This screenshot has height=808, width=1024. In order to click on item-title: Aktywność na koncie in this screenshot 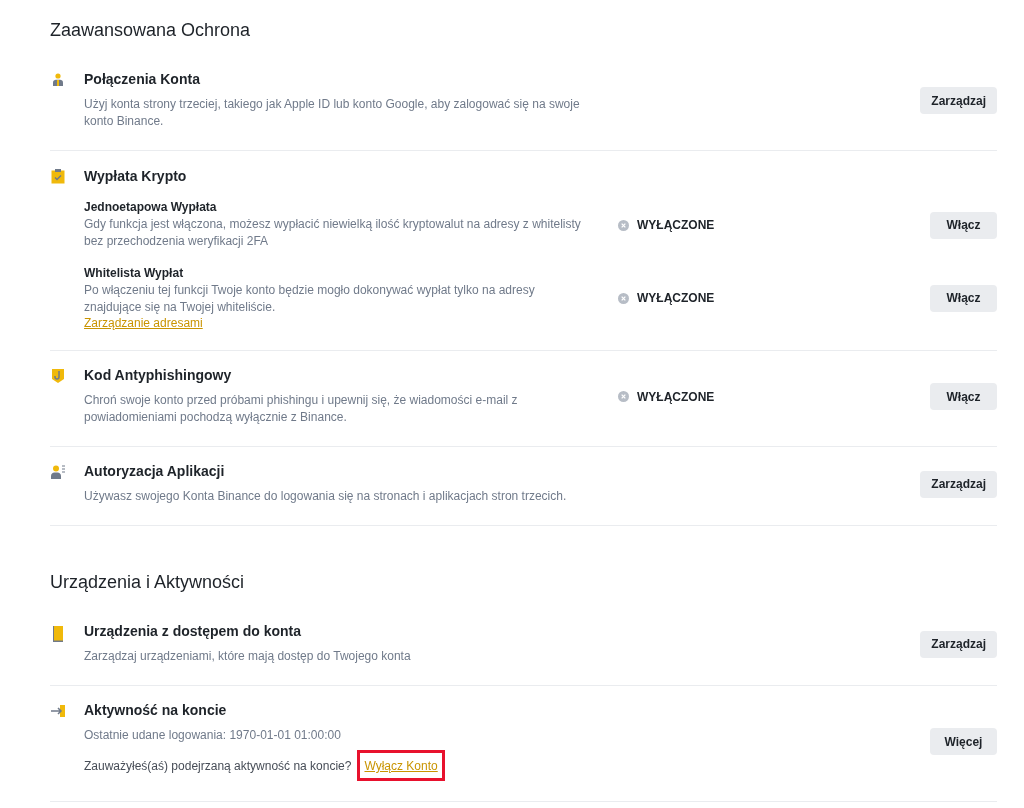, I will do `click(155, 710)`.